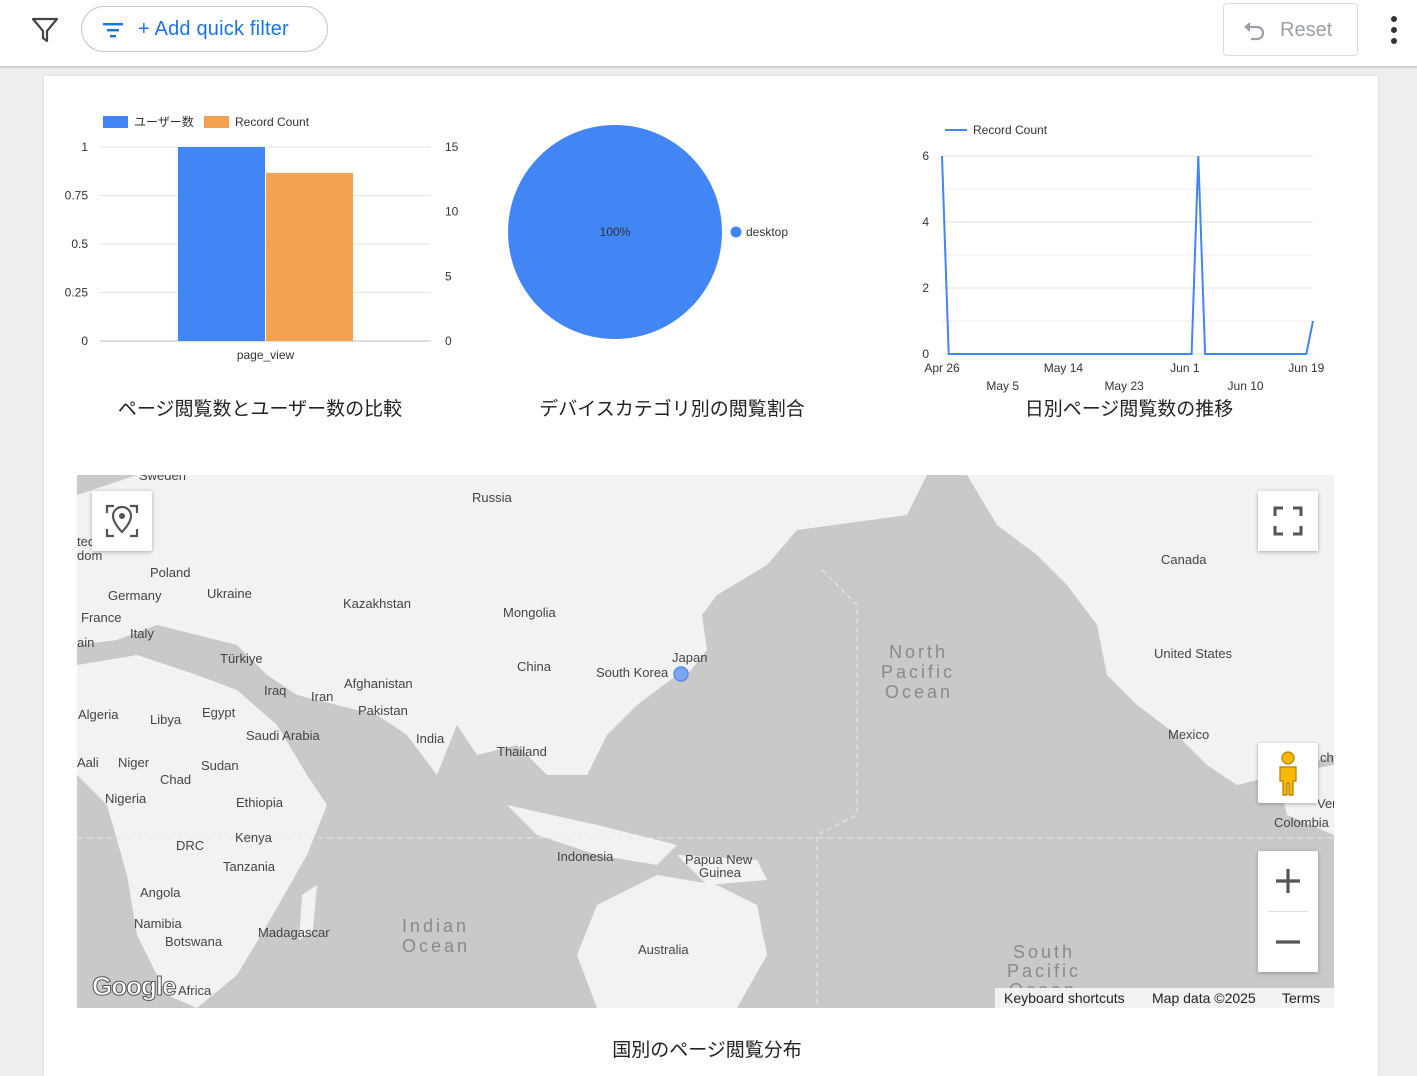 This screenshot has height=1076, width=1417. What do you see at coordinates (77, 196) in the screenshot?
I see `y-tick-left: 0.75` at bounding box center [77, 196].